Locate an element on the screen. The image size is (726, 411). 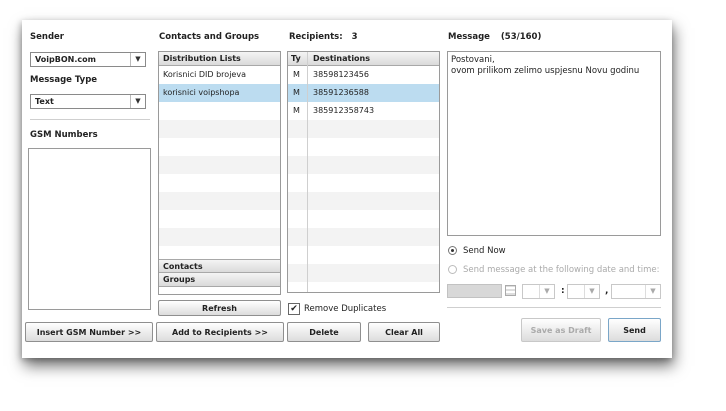
send-now-radio is located at coordinates (452, 250).